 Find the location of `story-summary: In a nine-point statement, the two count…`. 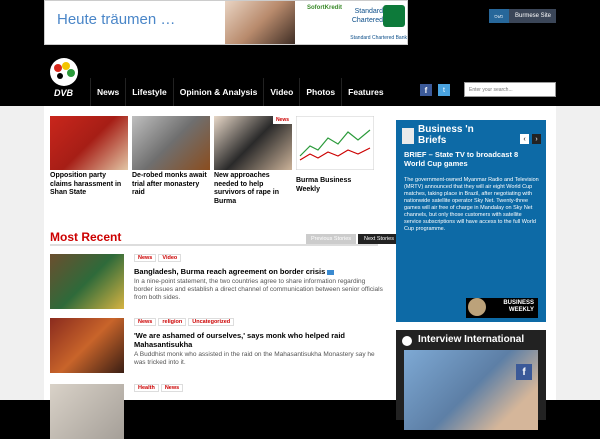

story-summary: In a nine-point statement, the two count… is located at coordinates (258, 289).